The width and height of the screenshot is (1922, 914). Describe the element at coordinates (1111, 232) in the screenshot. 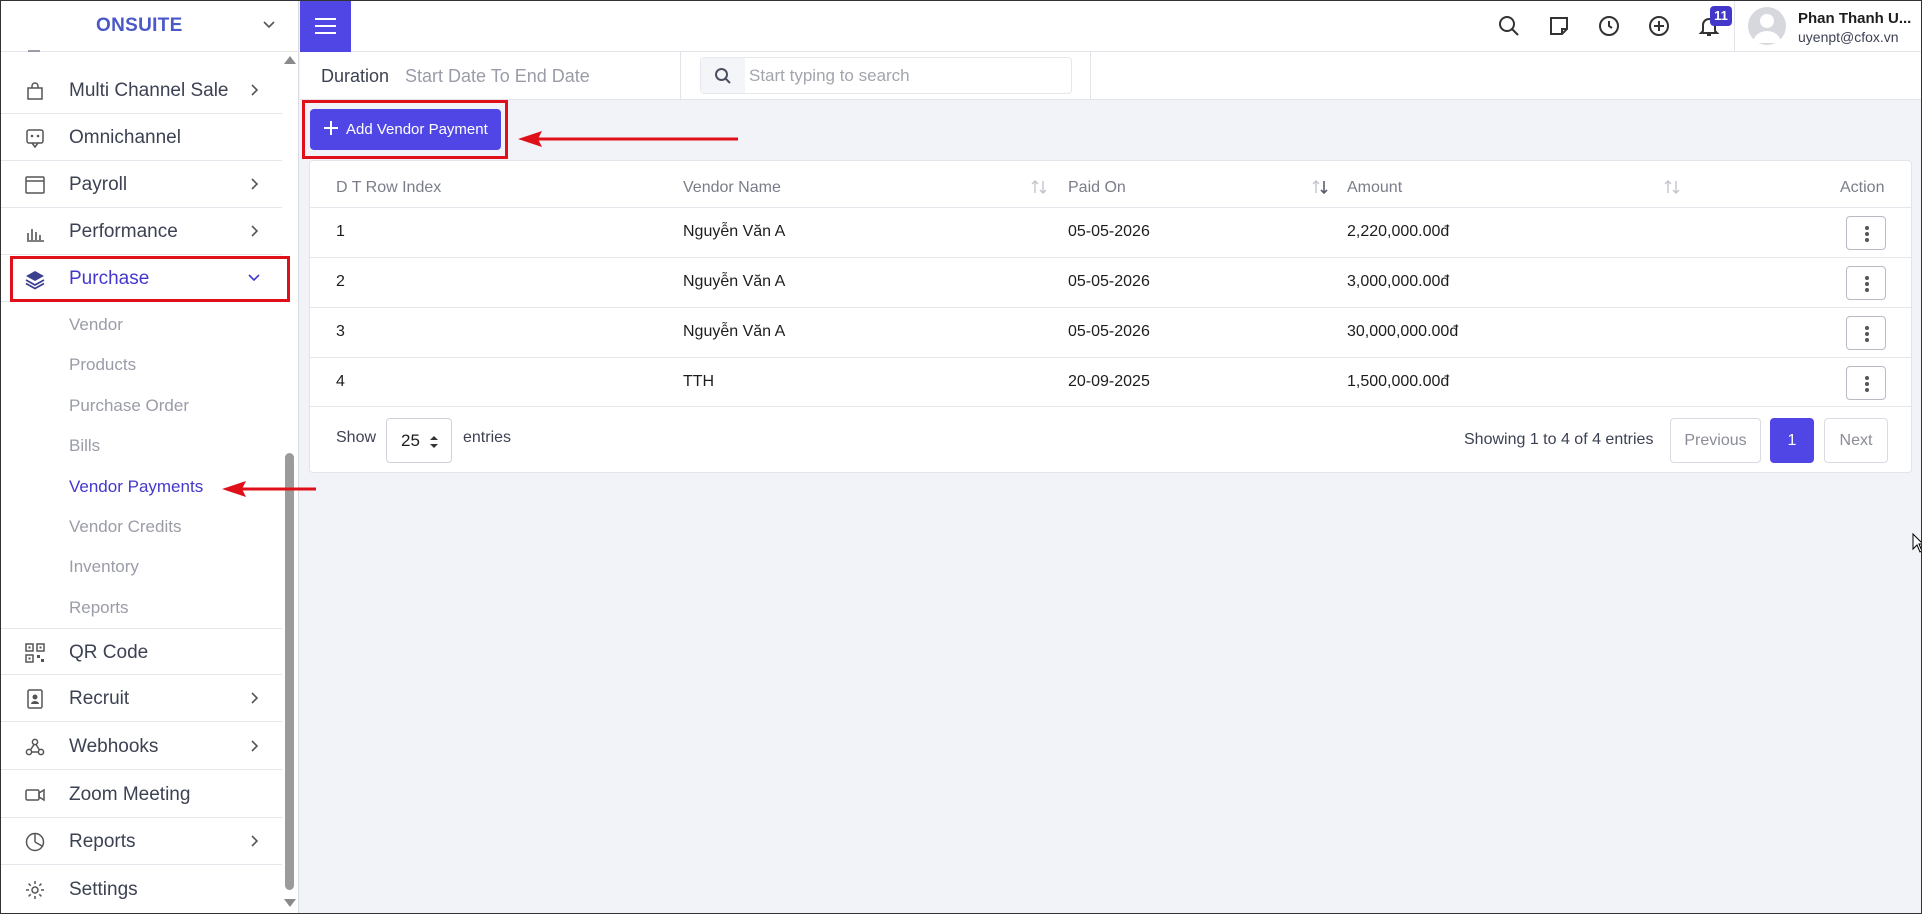

I see `table-row: 1 Nguyễn Văn A 05-05-2026 2,220,000.00đ` at that location.